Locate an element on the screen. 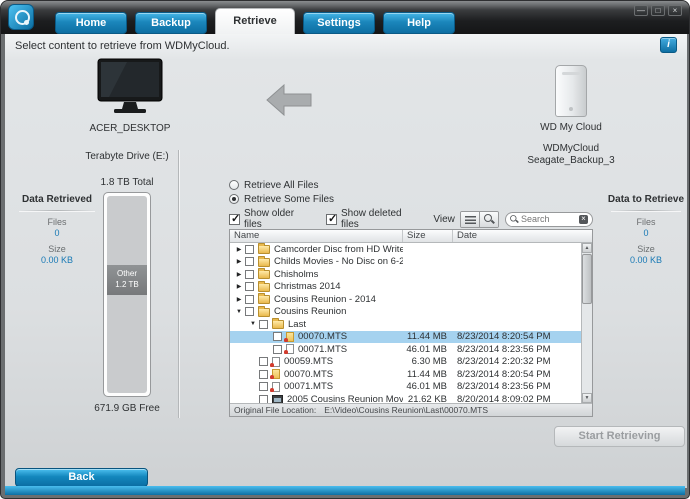 This screenshot has height=499, width=690. retrieve-all-option: Retrieve All Files is located at coordinates (281, 185).